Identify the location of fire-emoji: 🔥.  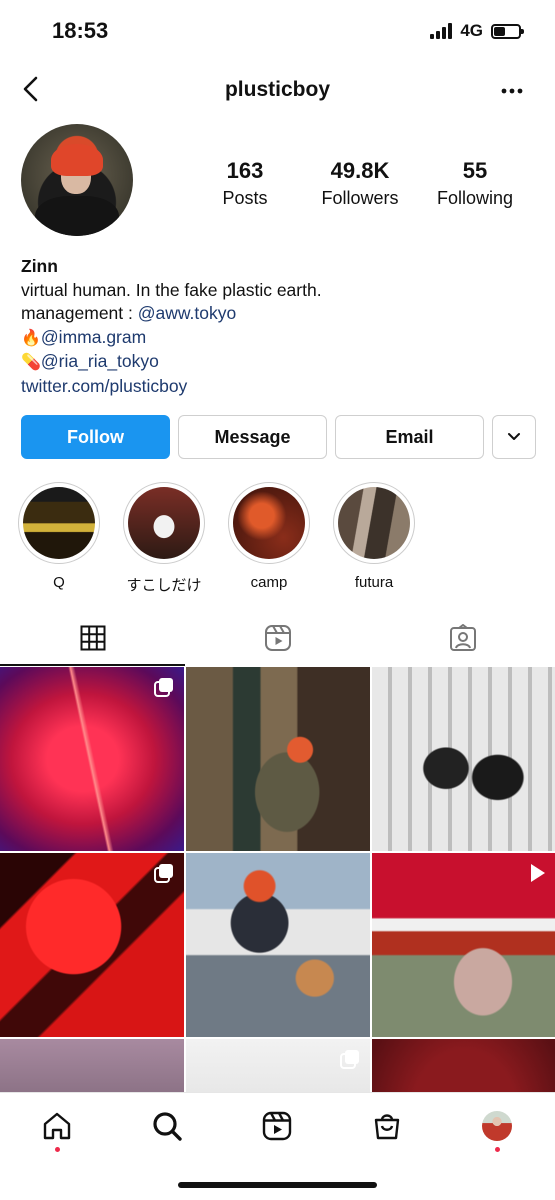
(31, 338).